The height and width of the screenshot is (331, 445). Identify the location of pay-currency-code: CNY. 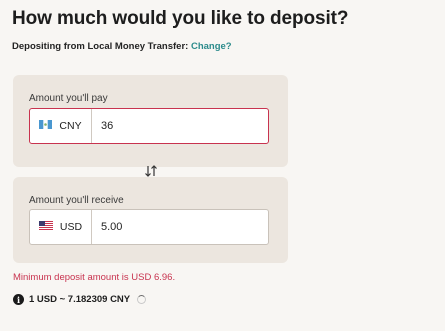
(70, 126).